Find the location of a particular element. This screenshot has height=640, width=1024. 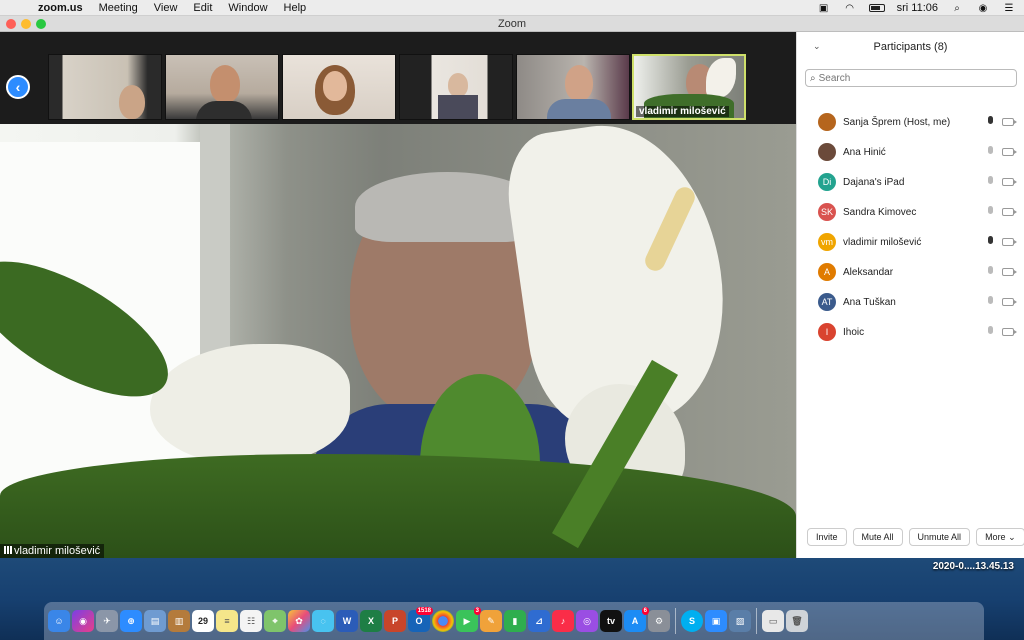

preview-icon: ▤ is located at coordinates (155, 621).